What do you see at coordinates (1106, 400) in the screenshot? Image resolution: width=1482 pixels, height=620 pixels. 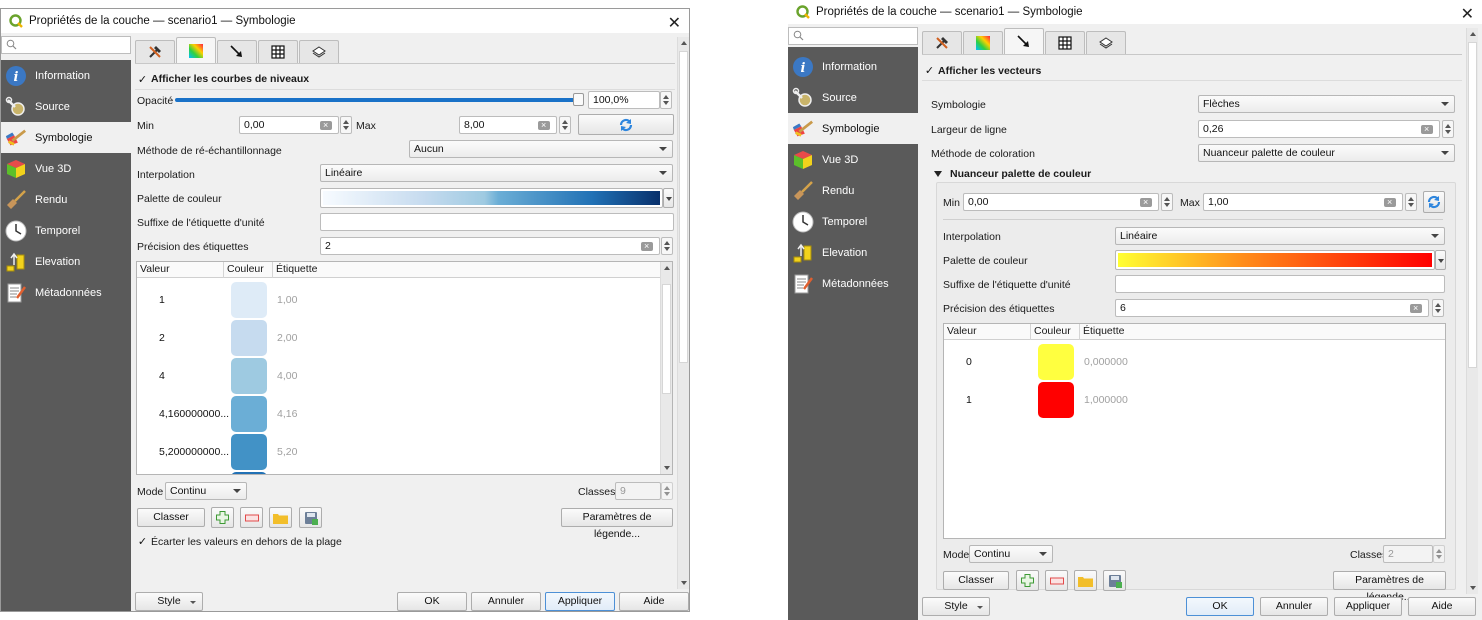 I see `row-label: 1,000000` at bounding box center [1106, 400].